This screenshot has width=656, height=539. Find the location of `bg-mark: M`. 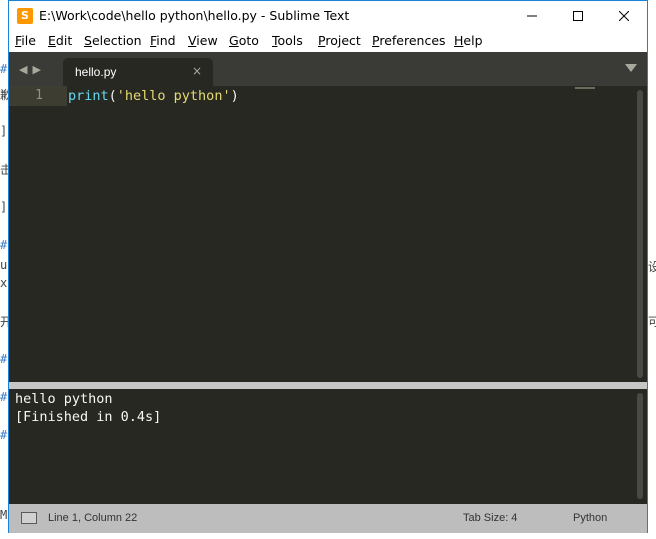

bg-mark: M is located at coordinates (4, 515).